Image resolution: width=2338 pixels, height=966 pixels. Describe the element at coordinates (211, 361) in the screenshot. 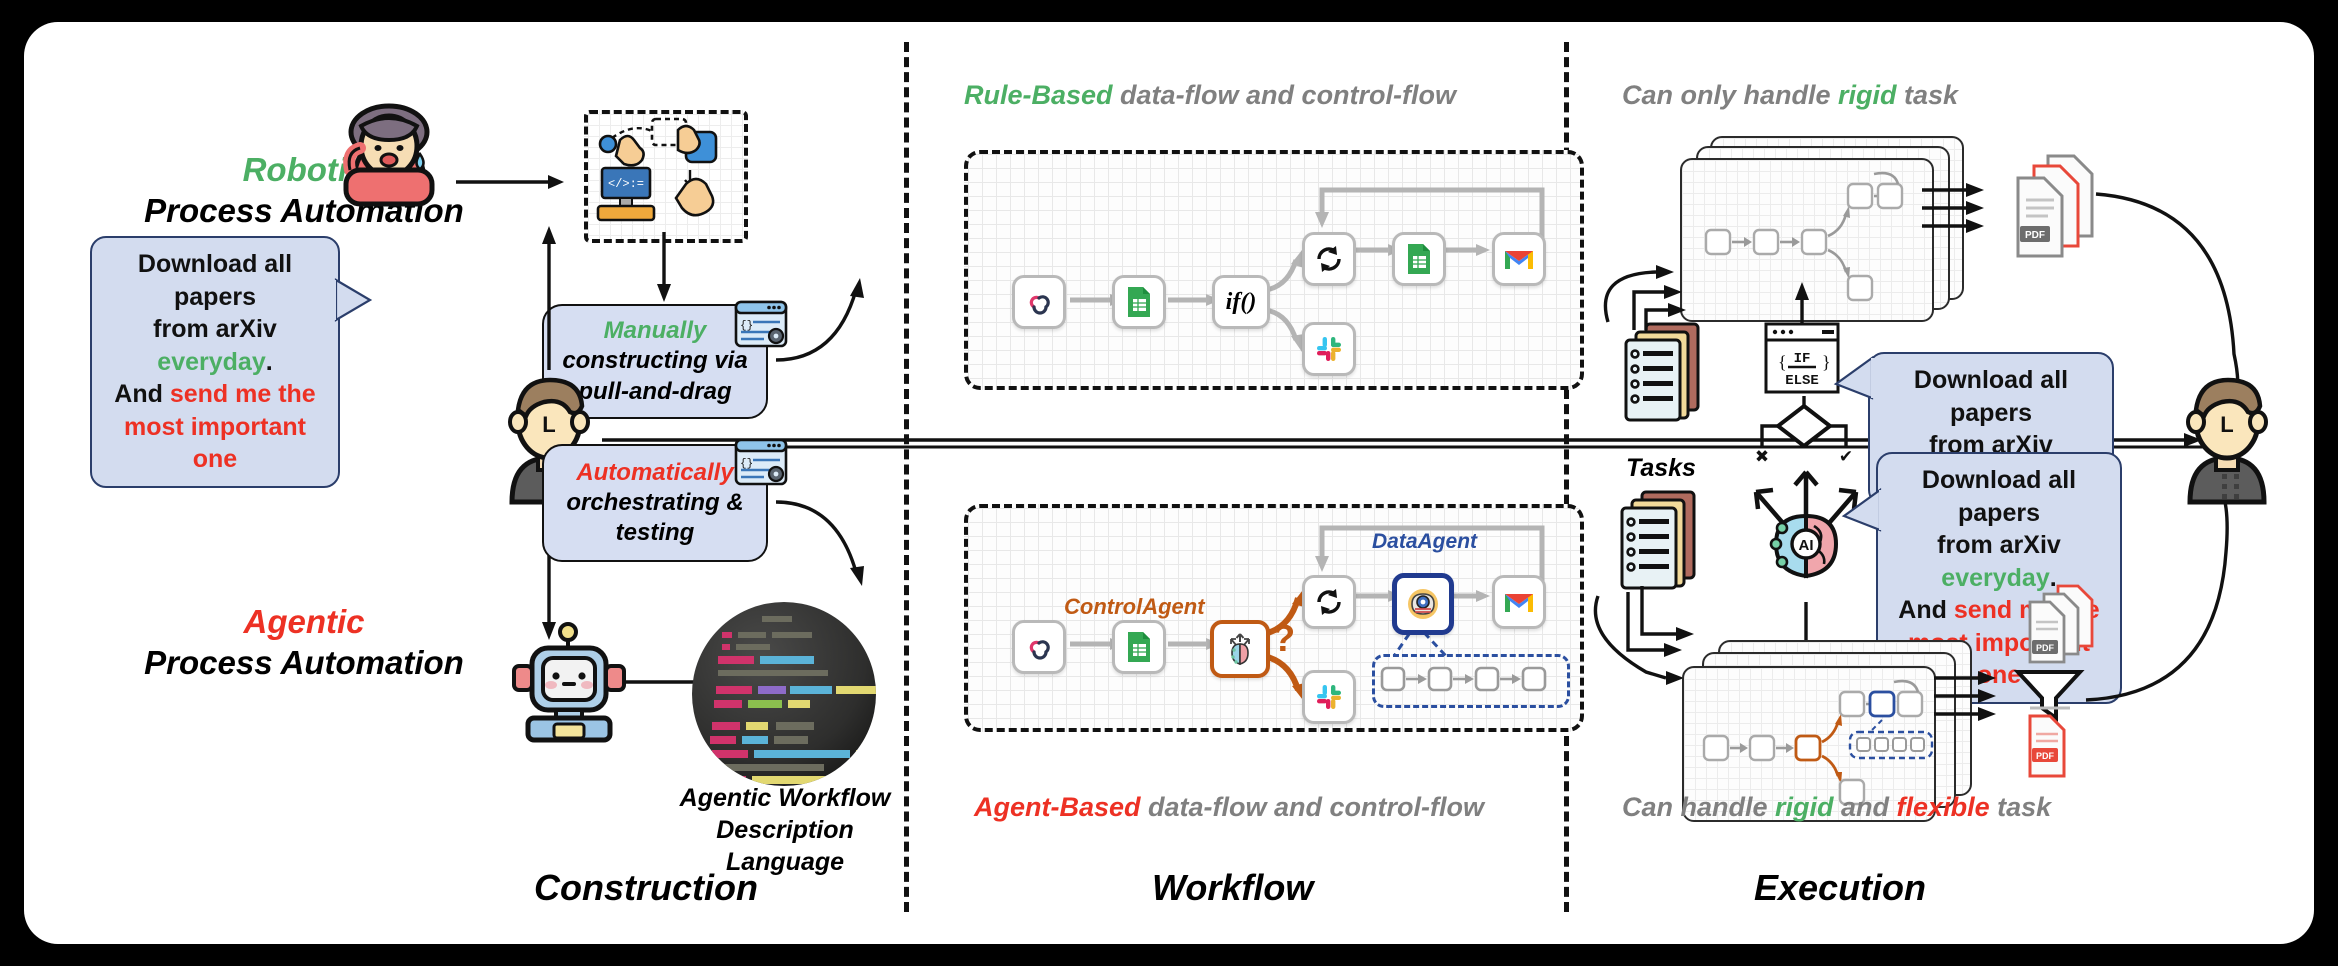

I see `request-line-2-green: everyday` at that location.